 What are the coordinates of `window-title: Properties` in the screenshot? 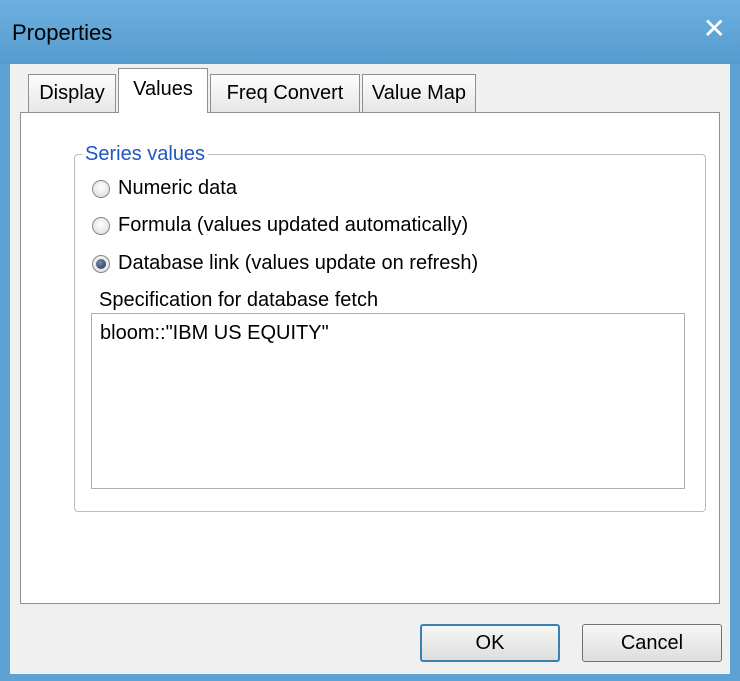 It's located at (62, 32).